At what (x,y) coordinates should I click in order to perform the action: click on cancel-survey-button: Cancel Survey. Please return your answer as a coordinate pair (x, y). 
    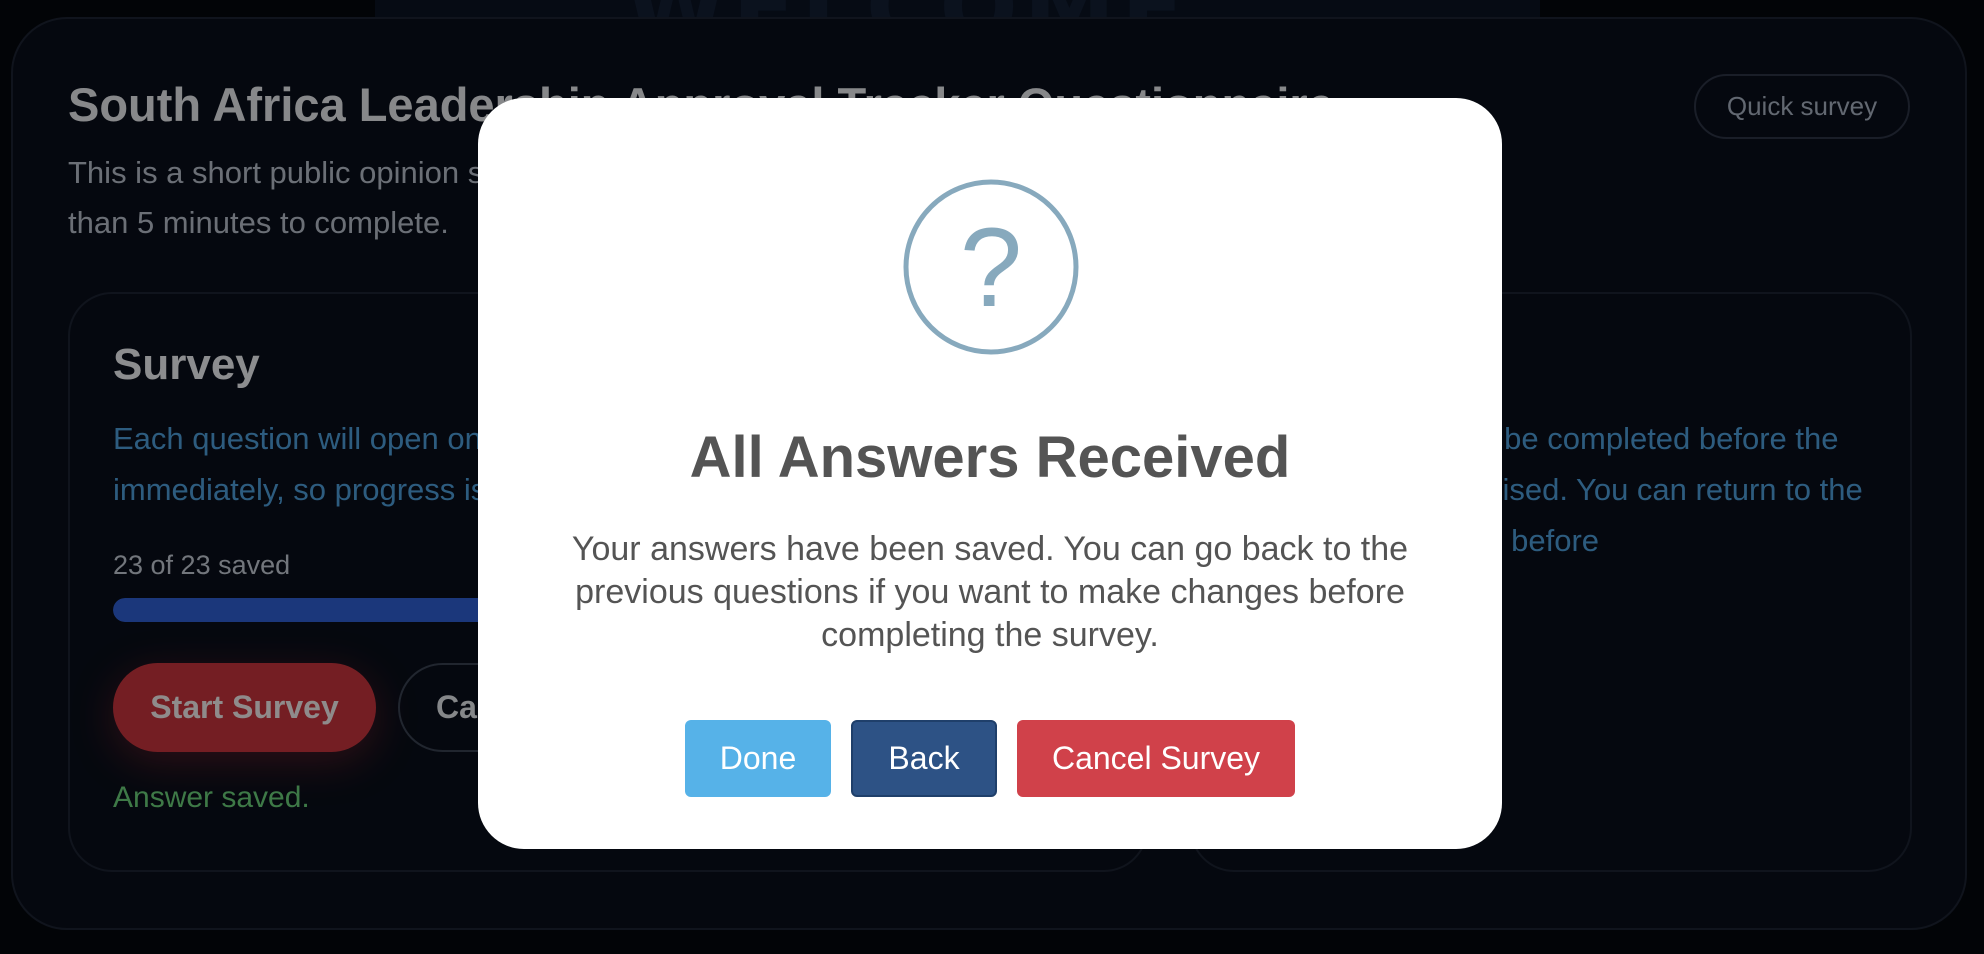
    Looking at the image, I should click on (1156, 758).